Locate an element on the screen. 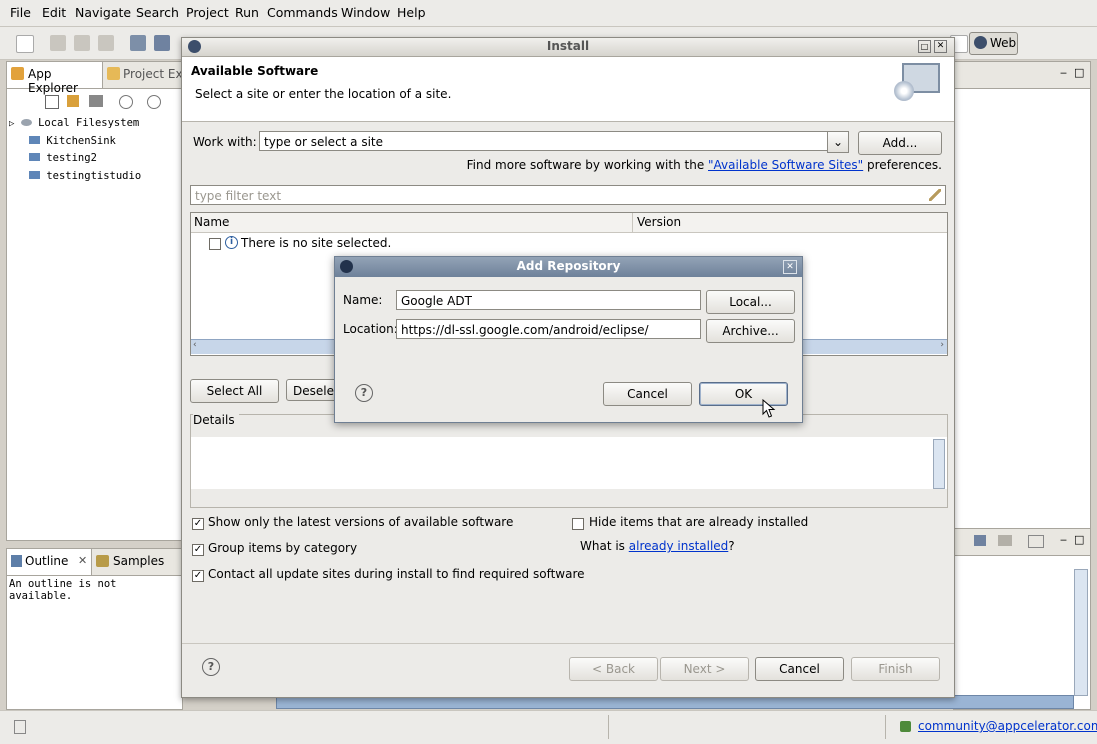  tab-samples: Samples is located at coordinates (133, 562).